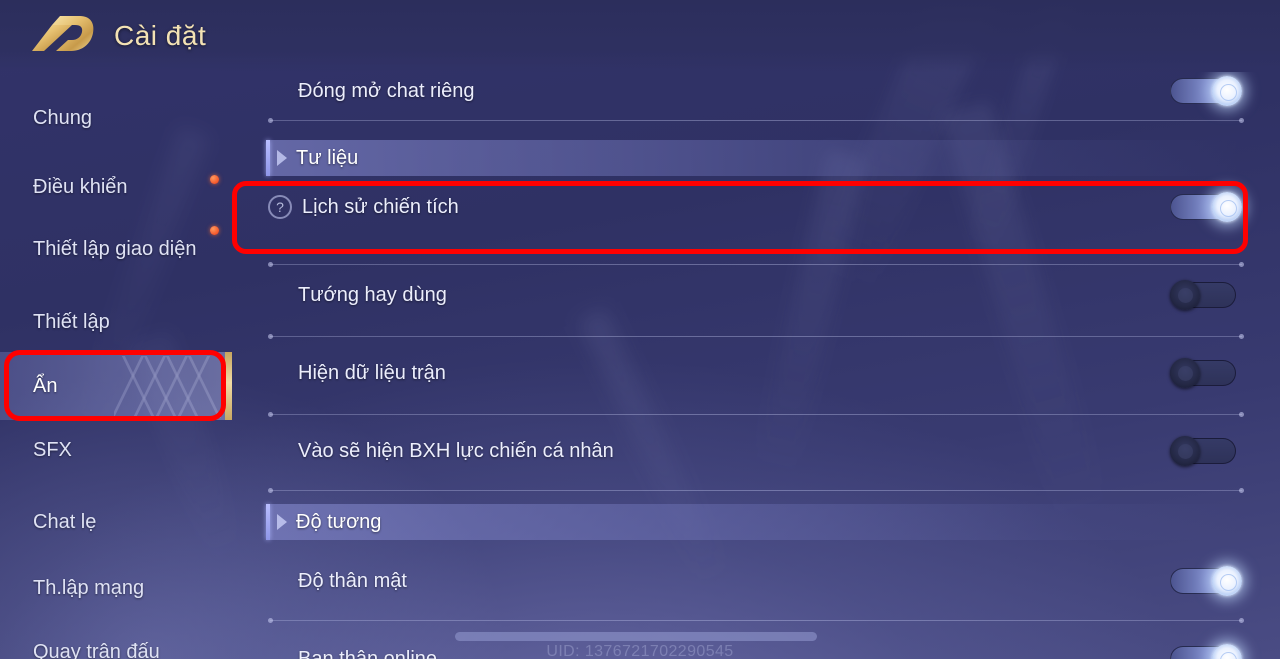  I want to click on setting-row-label: Độ thân mật, so click(352, 580).